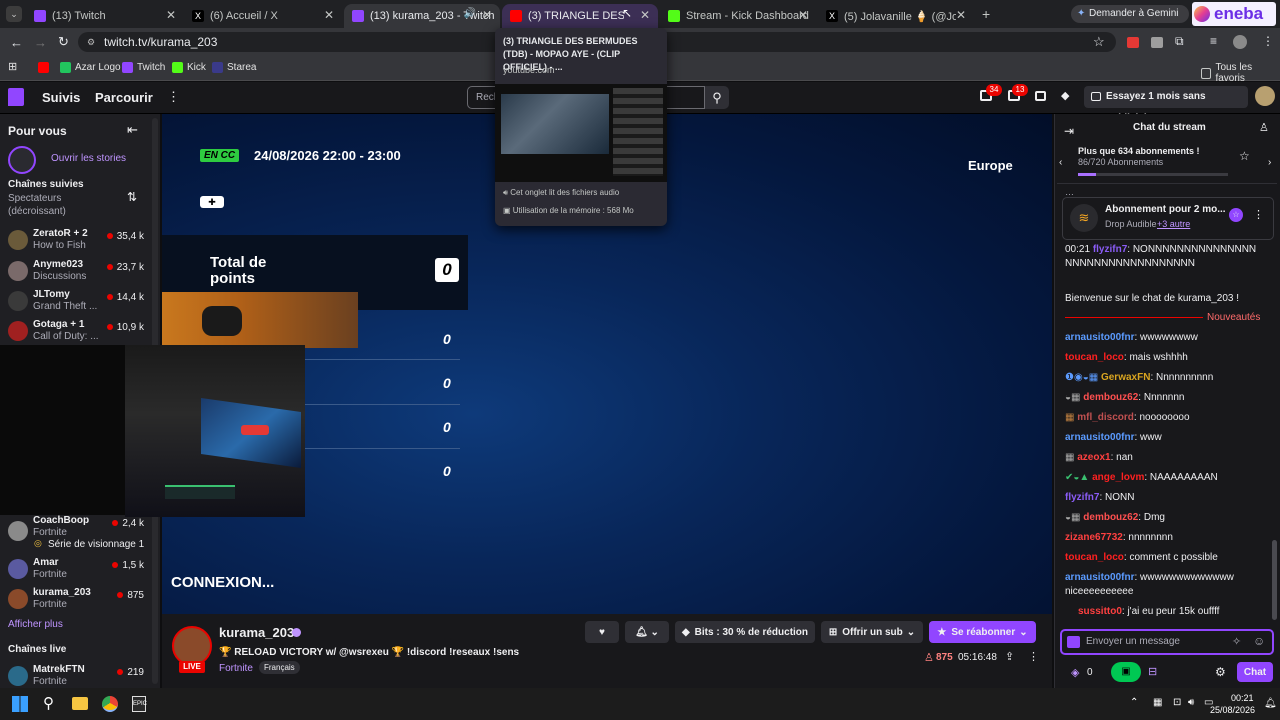 The height and width of the screenshot is (720, 1280). What do you see at coordinates (1265, 96) in the screenshot?
I see `user-avatar` at bounding box center [1265, 96].